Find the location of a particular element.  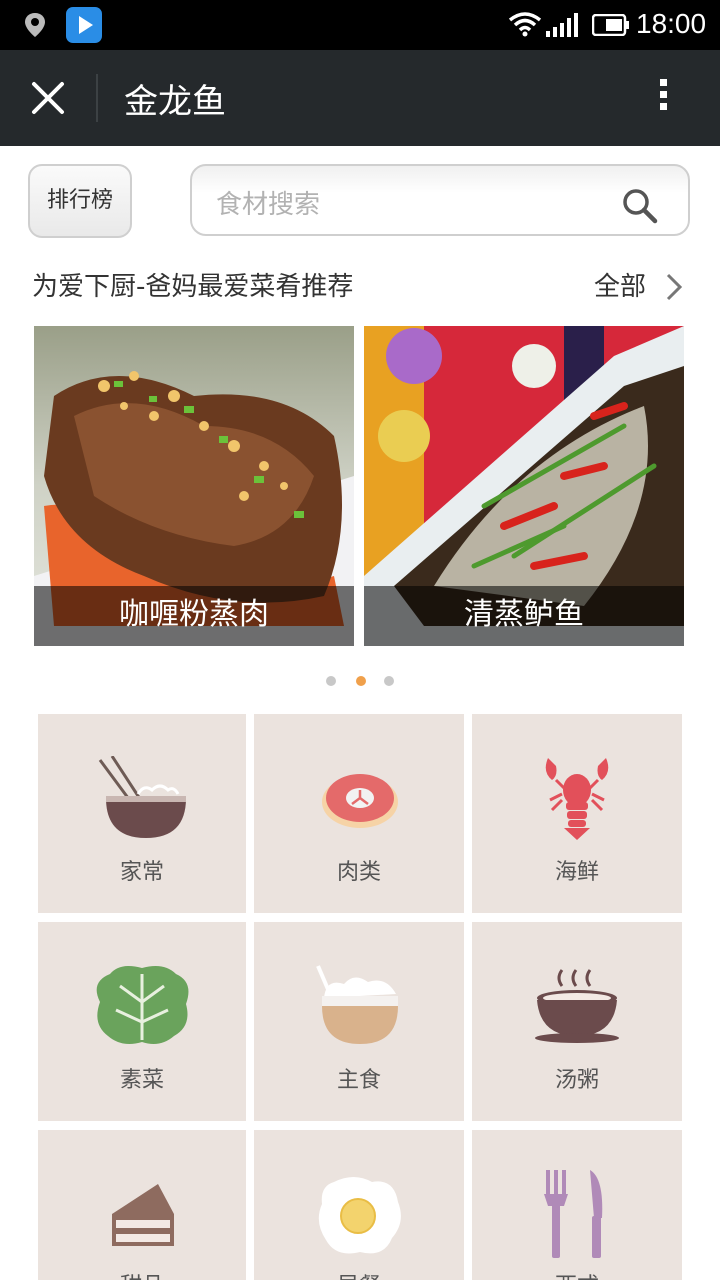

wifi-icon is located at coordinates (525, 24).